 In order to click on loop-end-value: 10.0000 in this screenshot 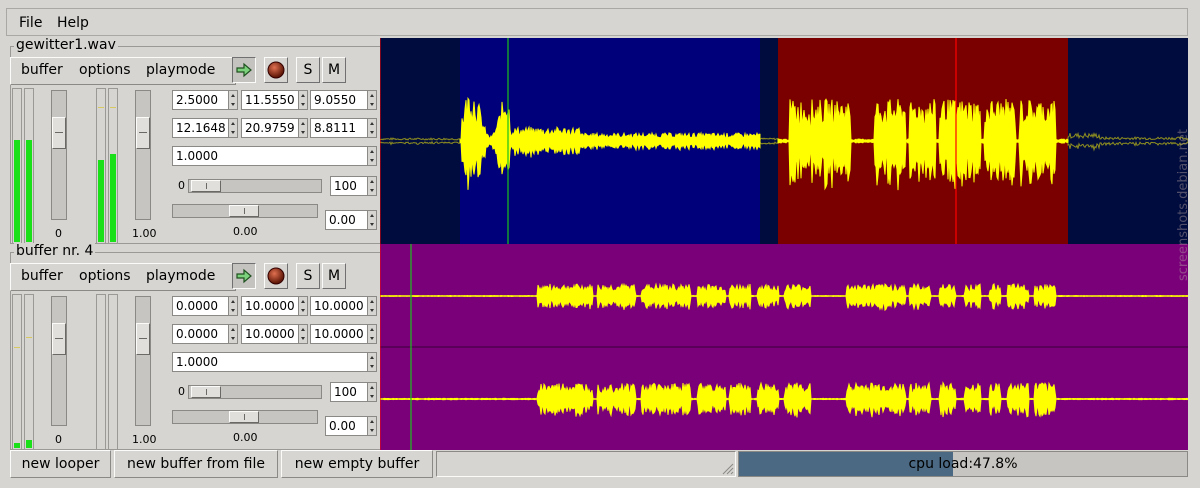, I will do `click(270, 306)`.